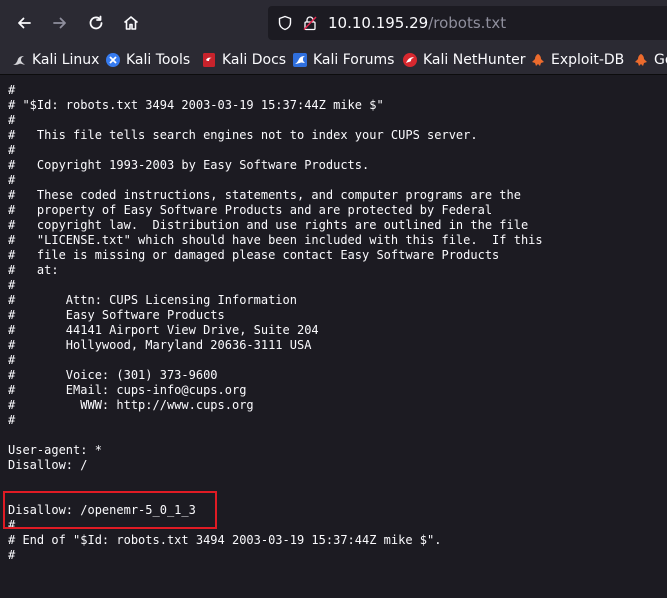 Image resolution: width=667 pixels, height=598 pixels. I want to click on url-text: 10.10.195.29/robots.txt, so click(417, 23).